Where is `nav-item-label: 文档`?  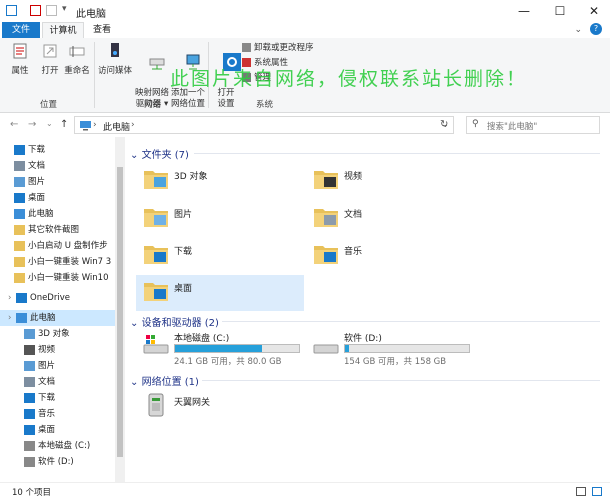 nav-item-label: 文档 is located at coordinates (47, 382).